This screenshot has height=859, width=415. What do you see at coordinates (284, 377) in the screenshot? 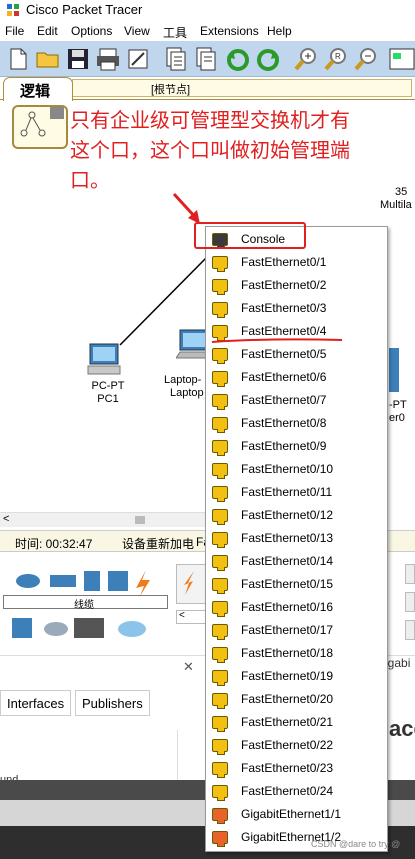
I see `port-label: FastEthernet0/6` at bounding box center [284, 377].